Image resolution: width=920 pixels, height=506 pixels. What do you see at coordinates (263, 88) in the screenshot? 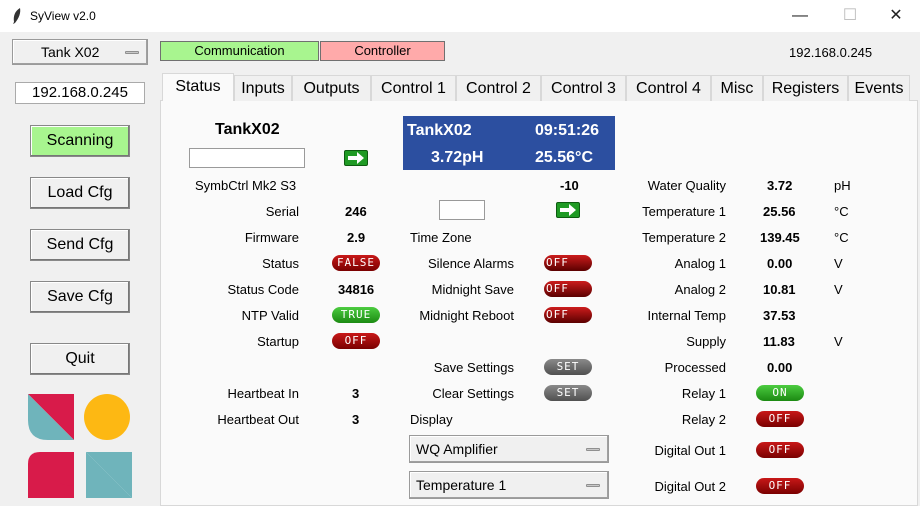
I see `tab-inputs: Inputs` at bounding box center [263, 88].